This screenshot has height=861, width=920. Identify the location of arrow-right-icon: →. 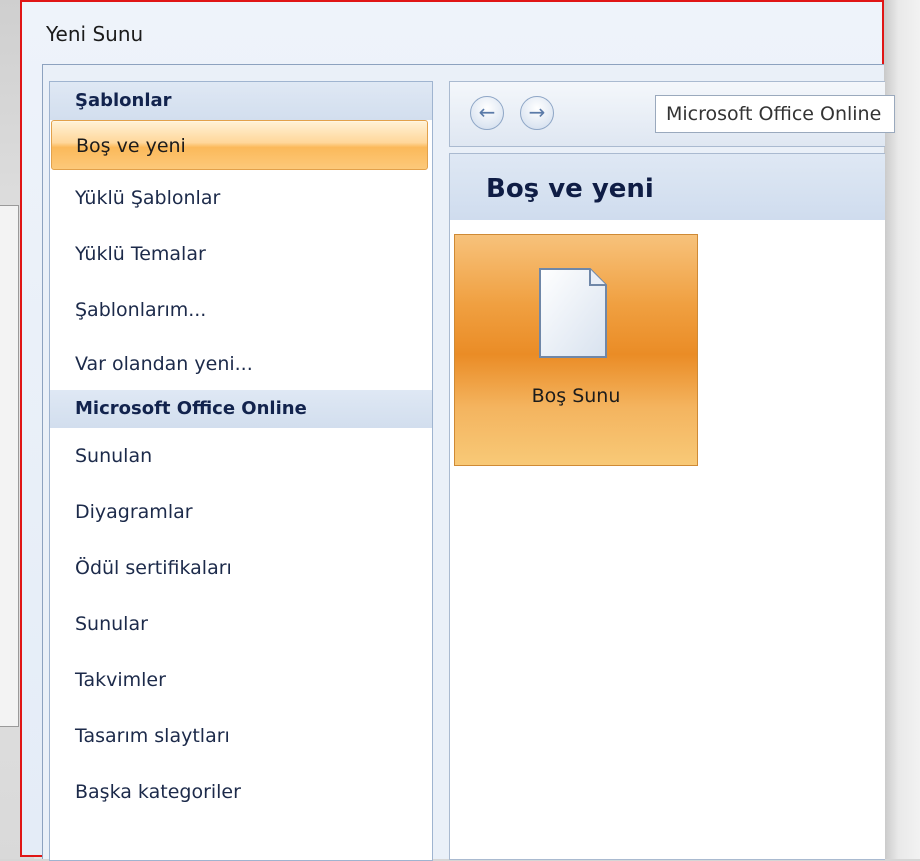
(537, 112).